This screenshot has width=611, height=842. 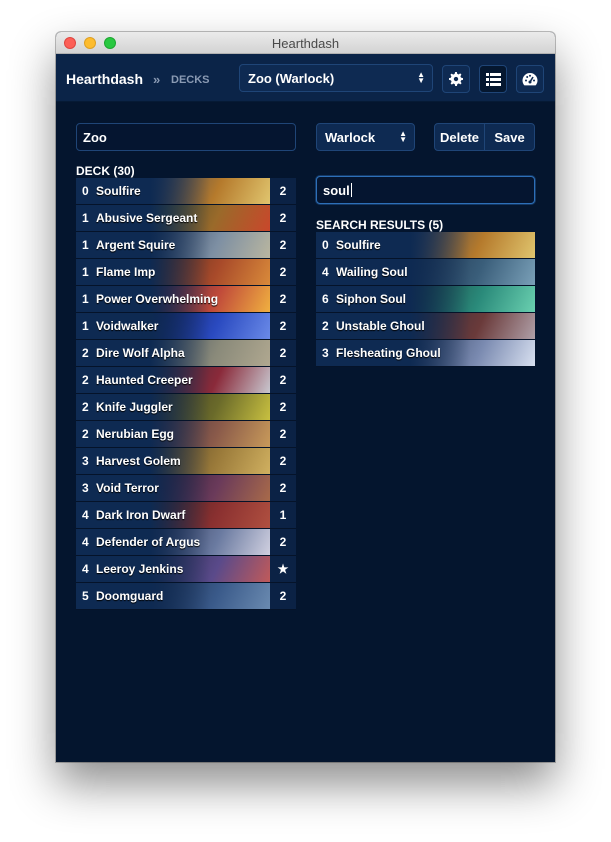 I want to click on card-name: Flame Imp, so click(x=126, y=272).